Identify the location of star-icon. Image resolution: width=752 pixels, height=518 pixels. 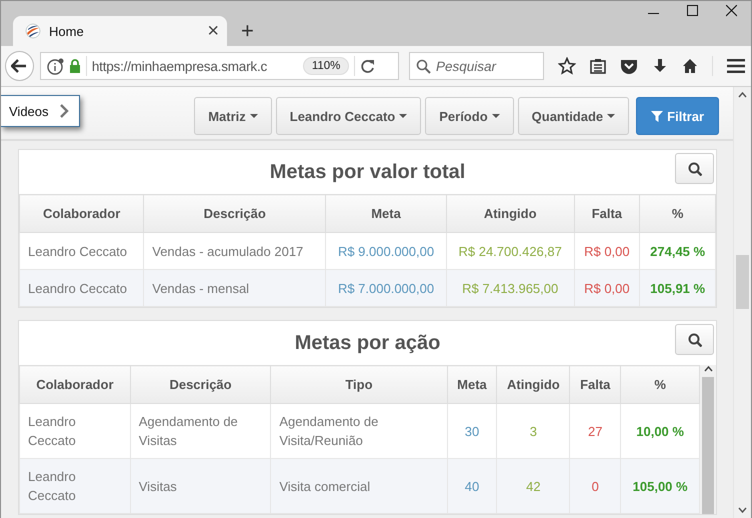
(567, 66).